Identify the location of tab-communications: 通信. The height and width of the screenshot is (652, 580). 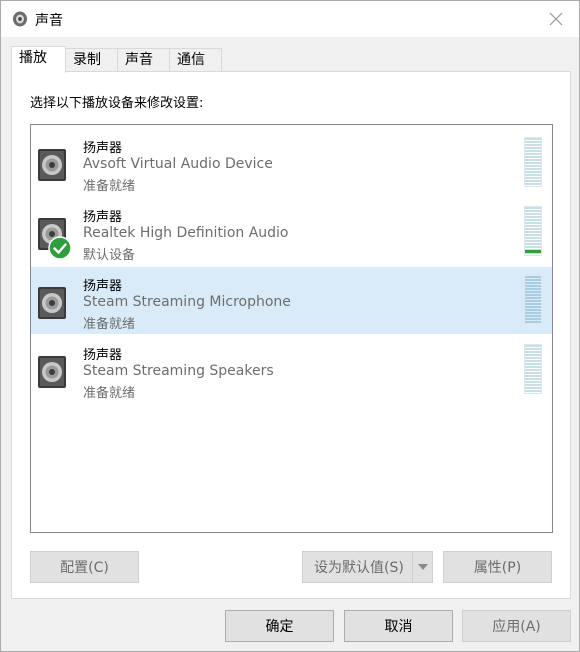
(195, 60).